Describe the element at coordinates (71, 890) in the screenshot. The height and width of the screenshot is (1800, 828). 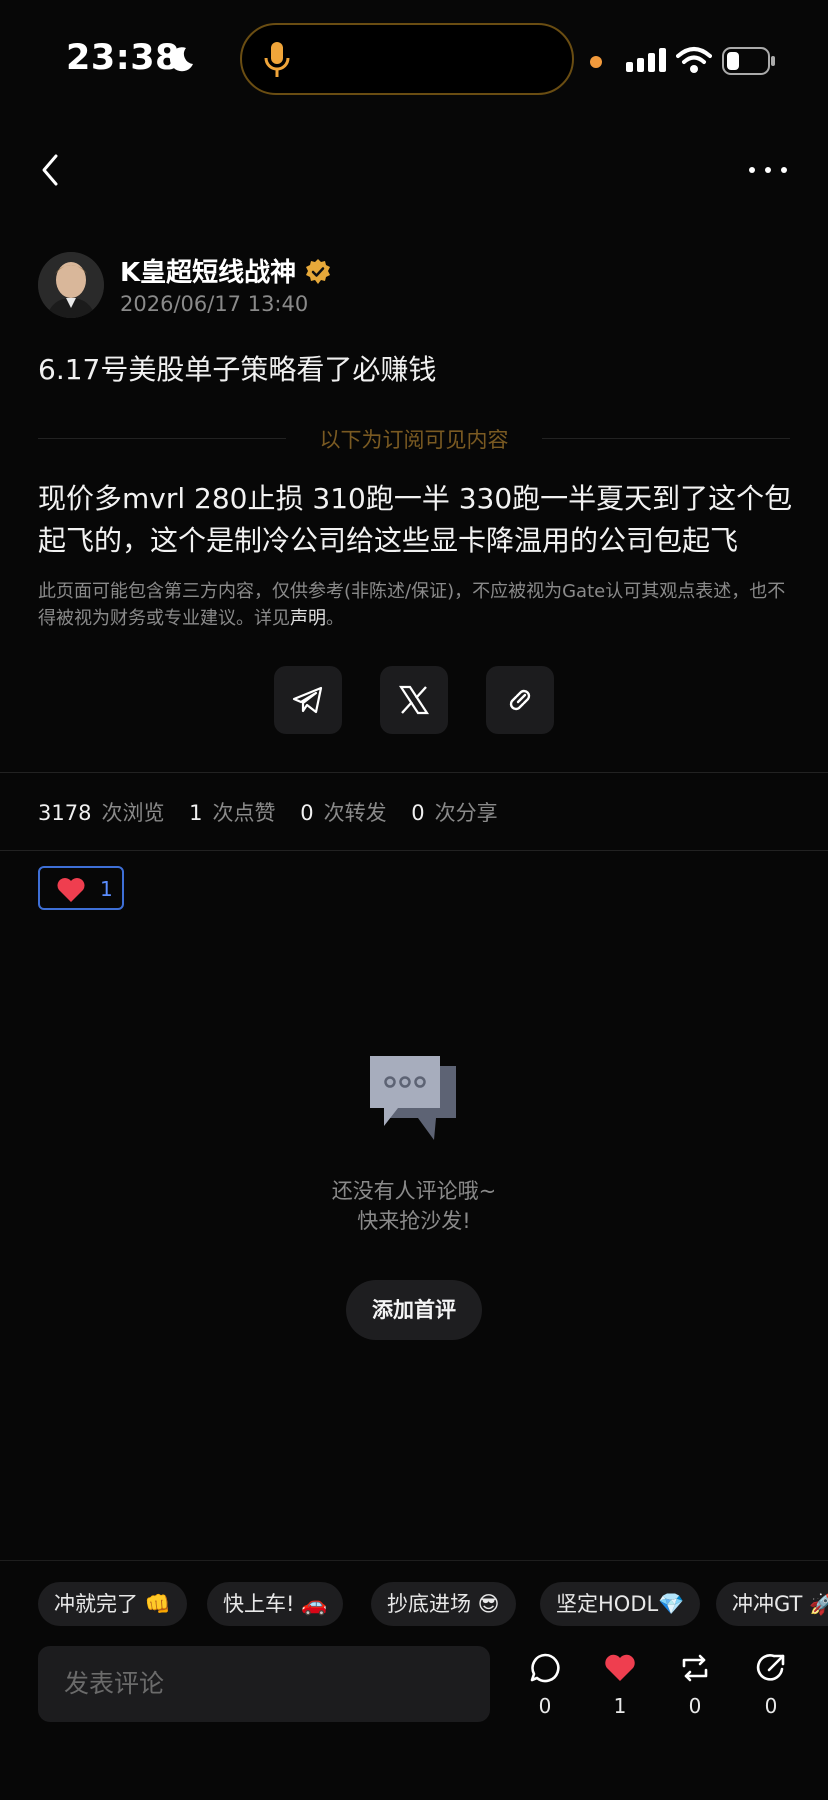
I see `heart-icon` at that location.